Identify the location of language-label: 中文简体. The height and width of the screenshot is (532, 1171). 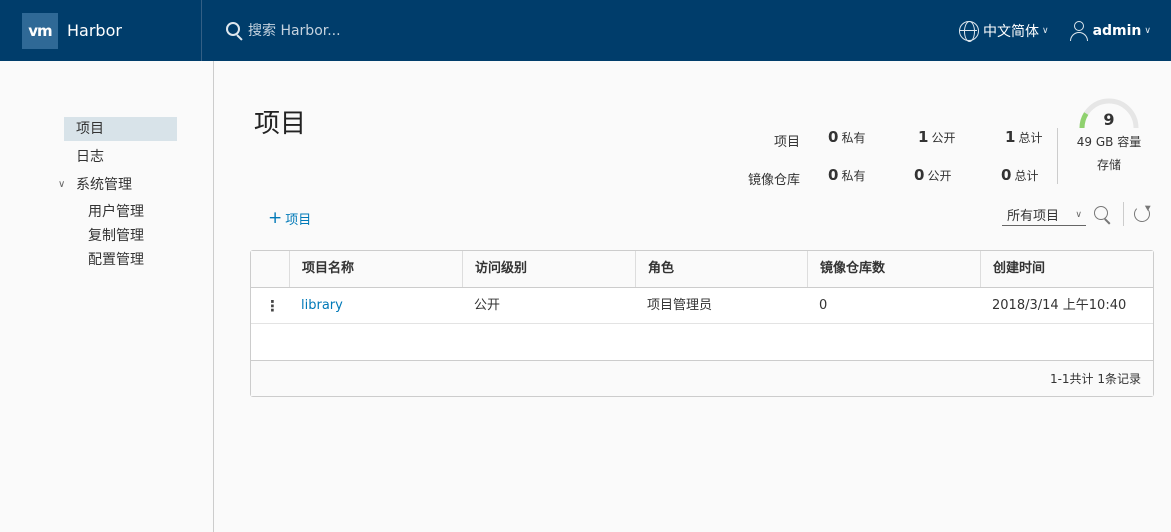
(1010, 31).